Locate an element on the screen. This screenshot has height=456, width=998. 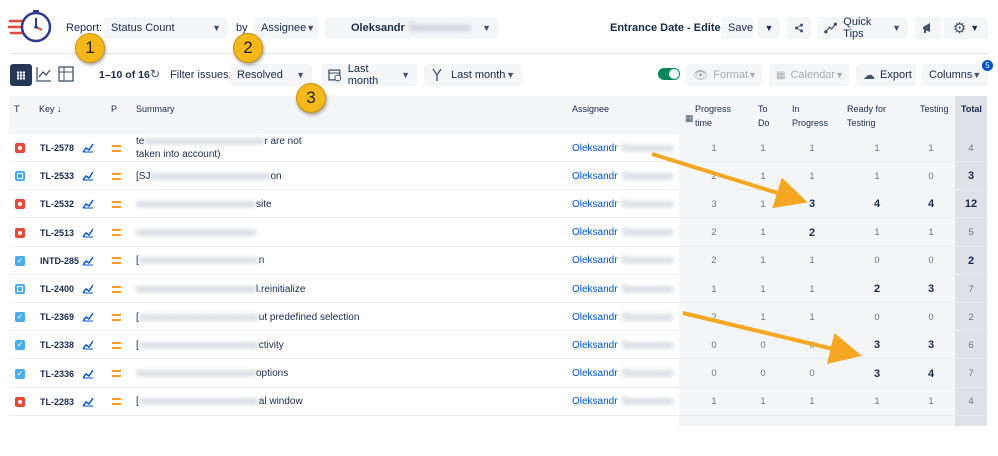
annotation-marker-1: 1 is located at coordinates (90, 48).